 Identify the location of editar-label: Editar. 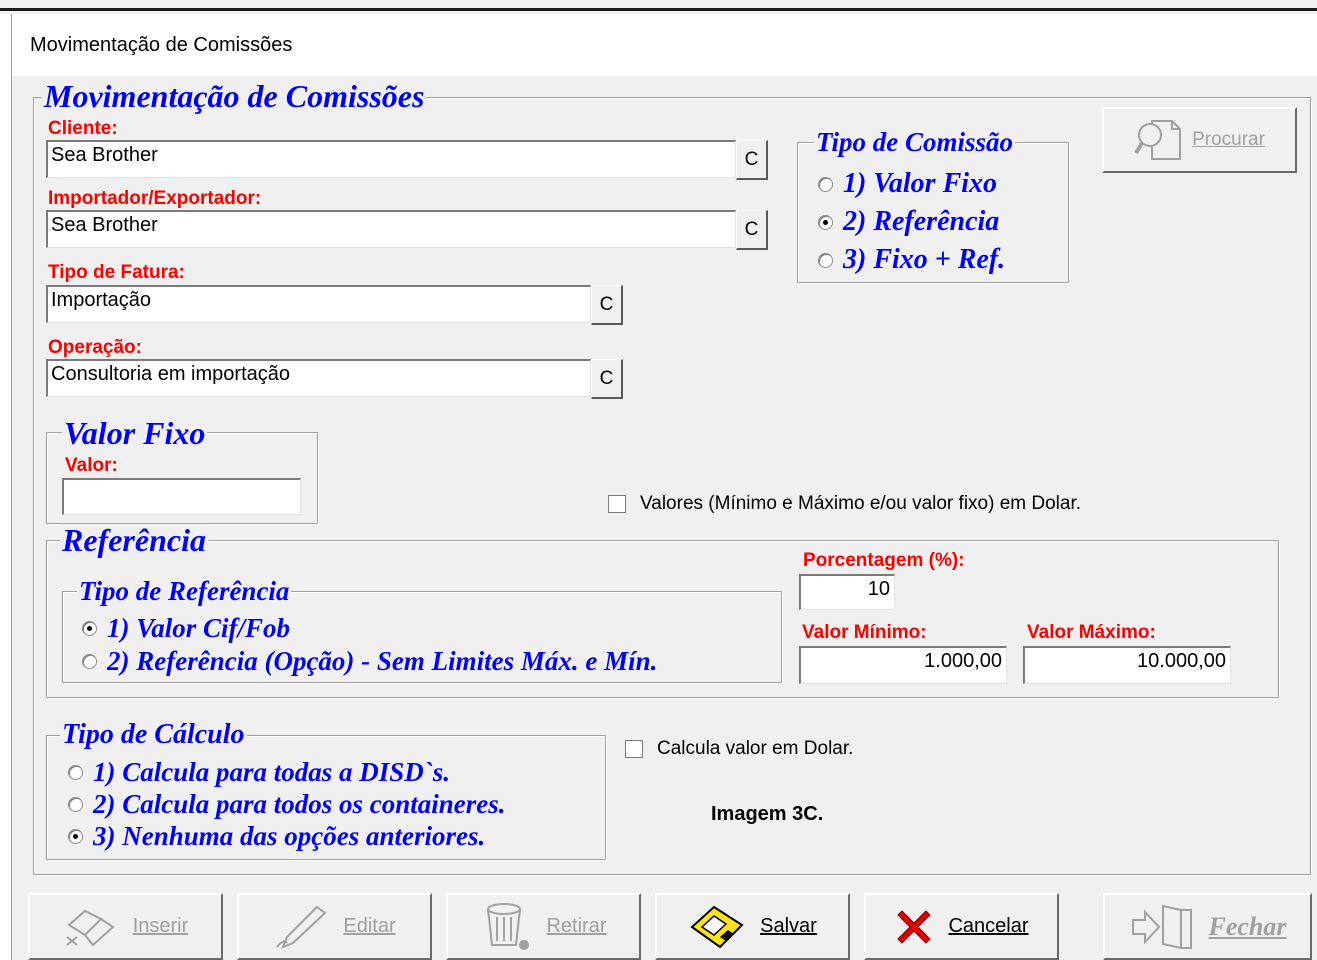
(369, 926).